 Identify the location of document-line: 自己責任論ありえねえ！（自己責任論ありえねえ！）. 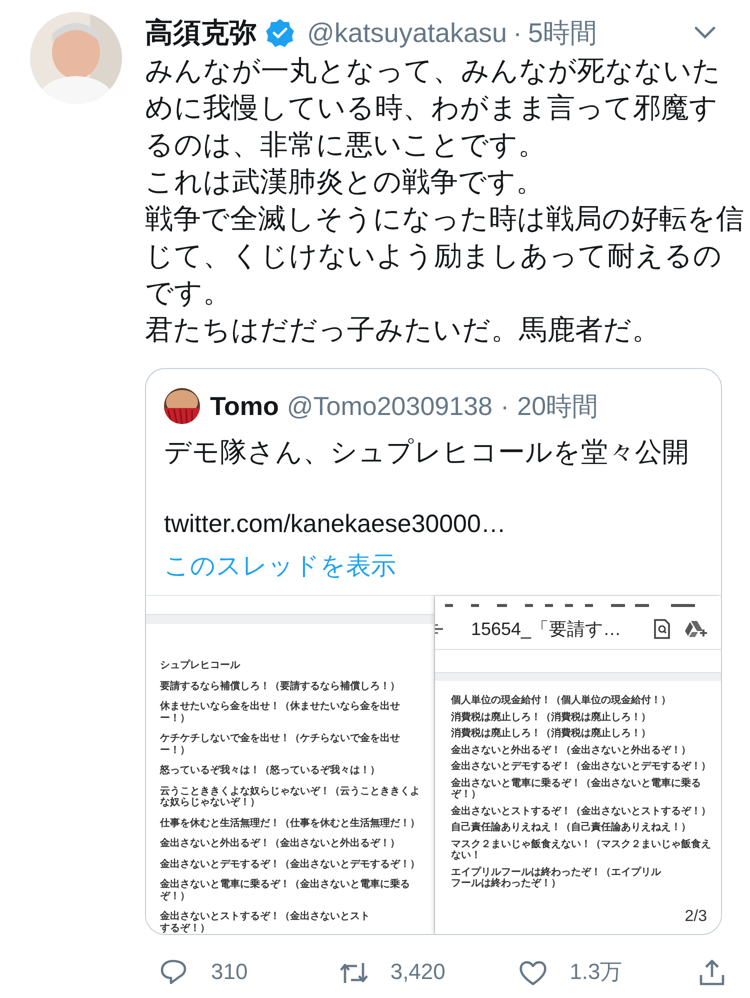
(571, 828).